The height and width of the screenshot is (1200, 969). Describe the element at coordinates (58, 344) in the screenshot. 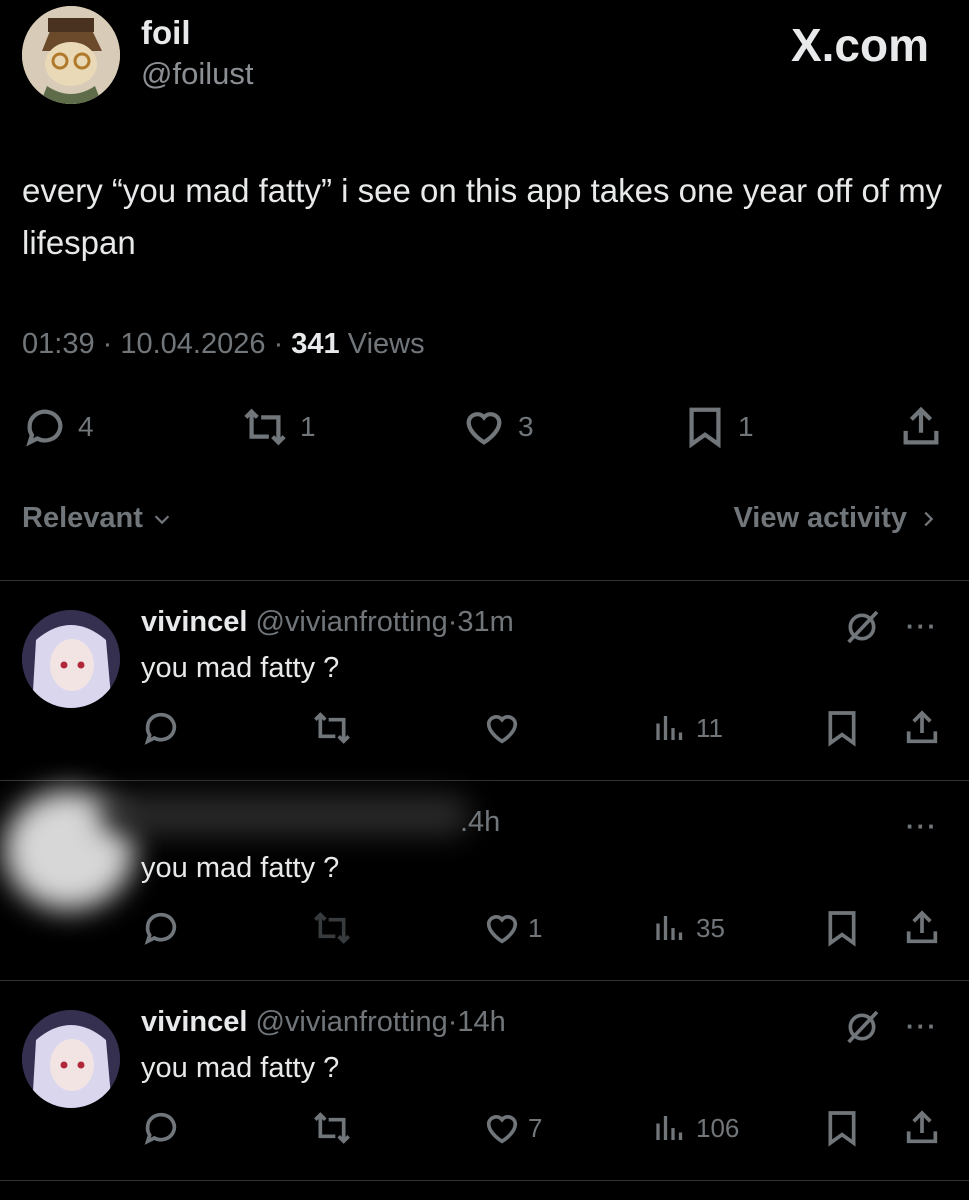

I see `tweet-time: 01:39` at that location.